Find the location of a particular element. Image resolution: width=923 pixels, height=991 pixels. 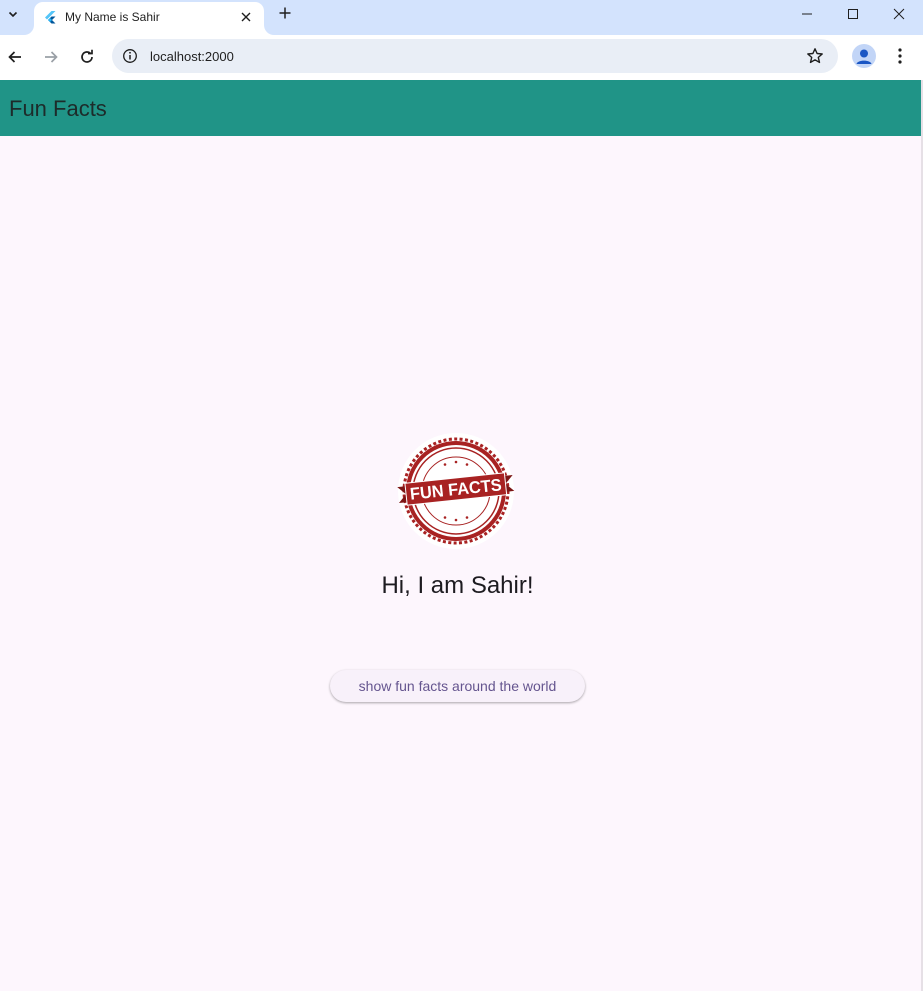

arrow-right-icon is located at coordinates (51, 57).